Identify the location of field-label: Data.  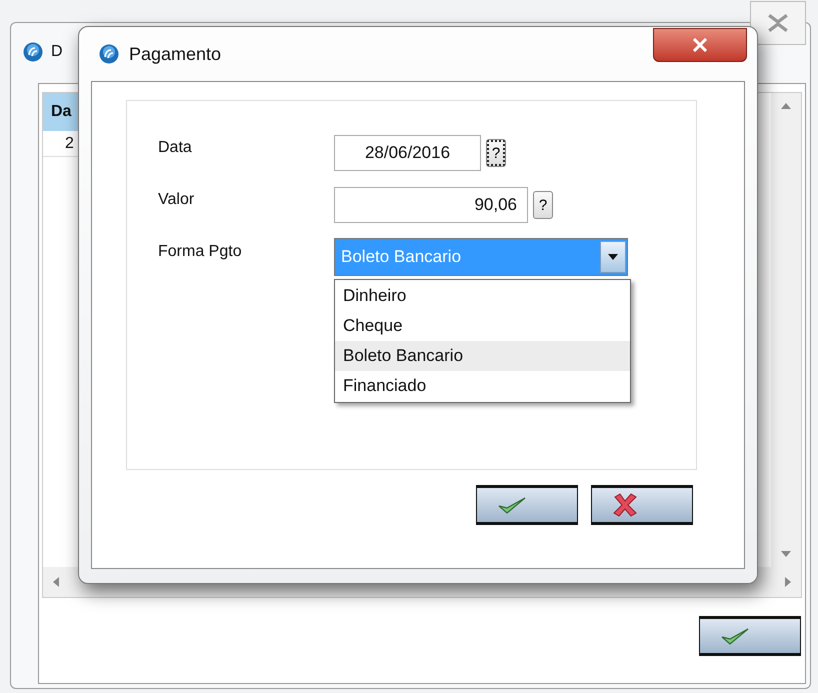
(175, 148).